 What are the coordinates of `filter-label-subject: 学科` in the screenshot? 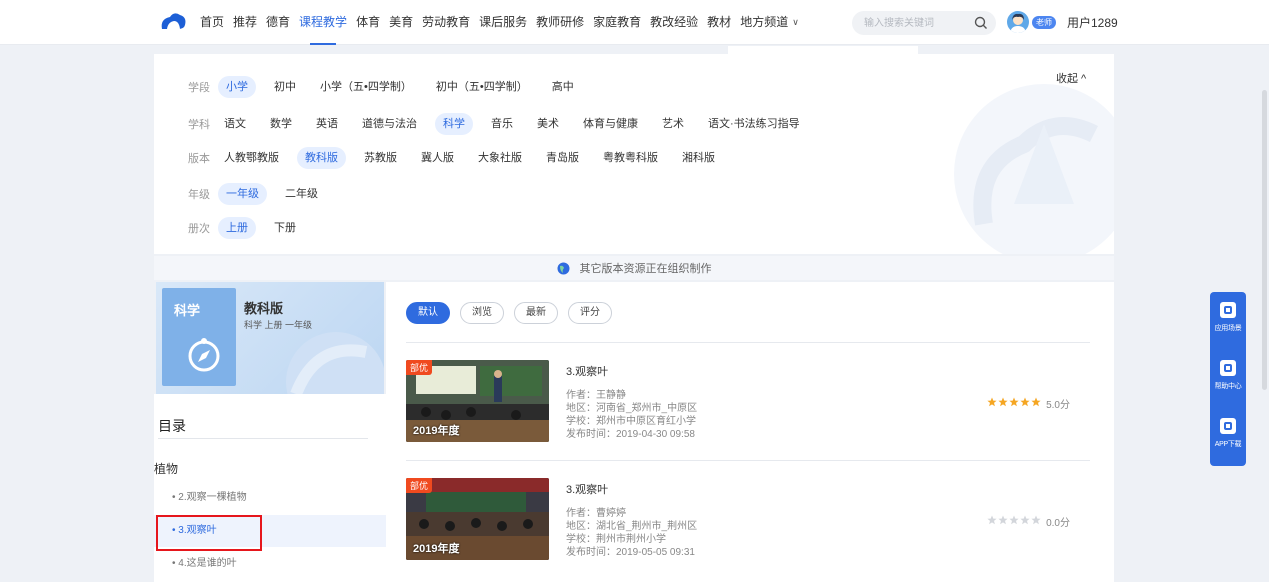 It's located at (199, 125).